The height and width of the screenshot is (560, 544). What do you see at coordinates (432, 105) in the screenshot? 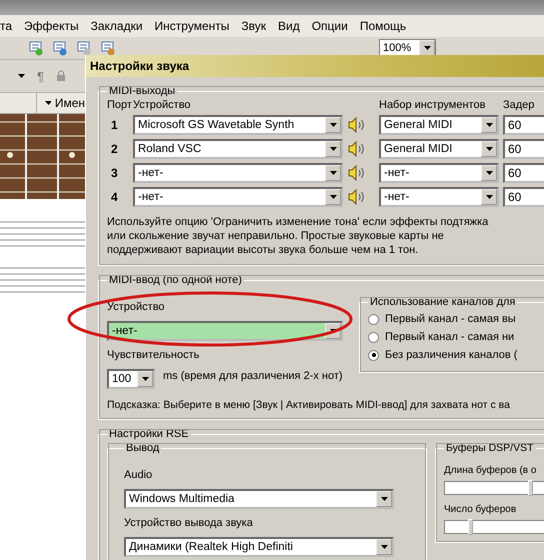
I see `column-header: Набор инструментов` at bounding box center [432, 105].